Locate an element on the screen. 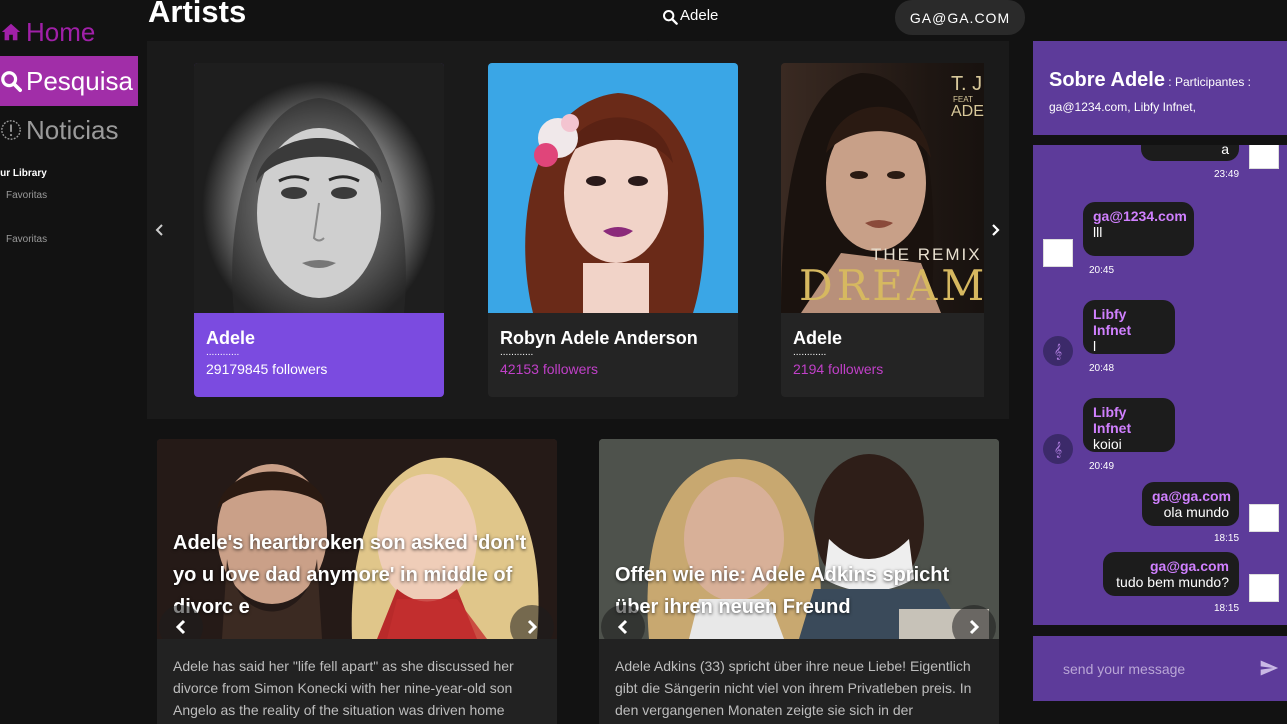  search-input is located at coordinates (780, 15).